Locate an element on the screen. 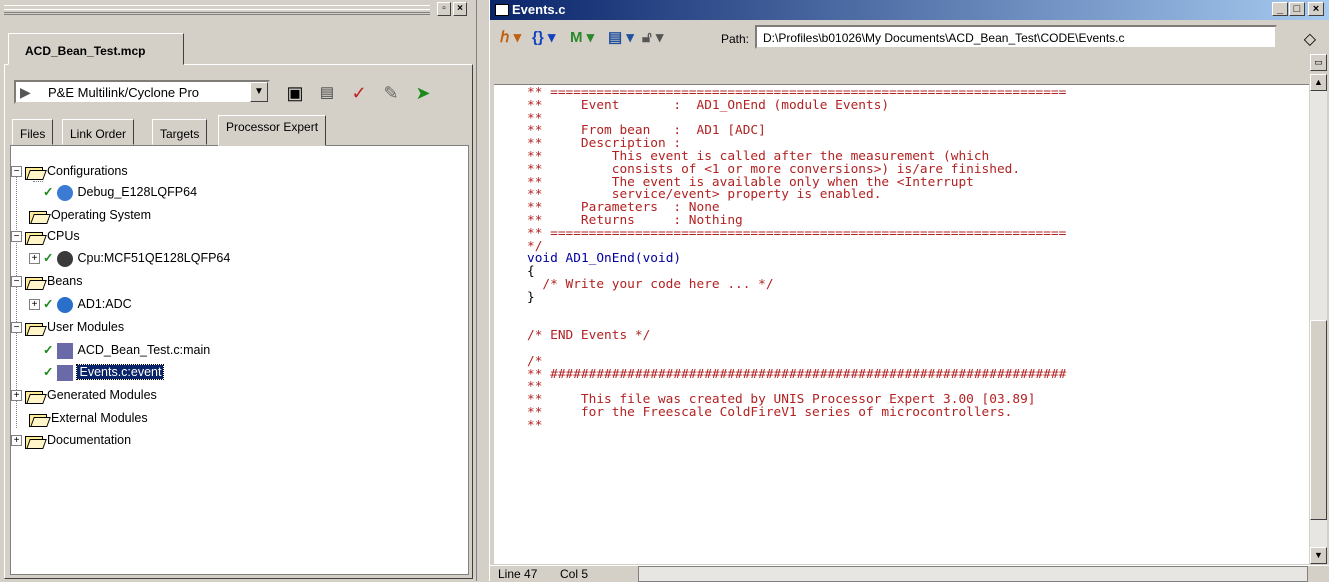  tab-targets: Targets is located at coordinates (180, 132).